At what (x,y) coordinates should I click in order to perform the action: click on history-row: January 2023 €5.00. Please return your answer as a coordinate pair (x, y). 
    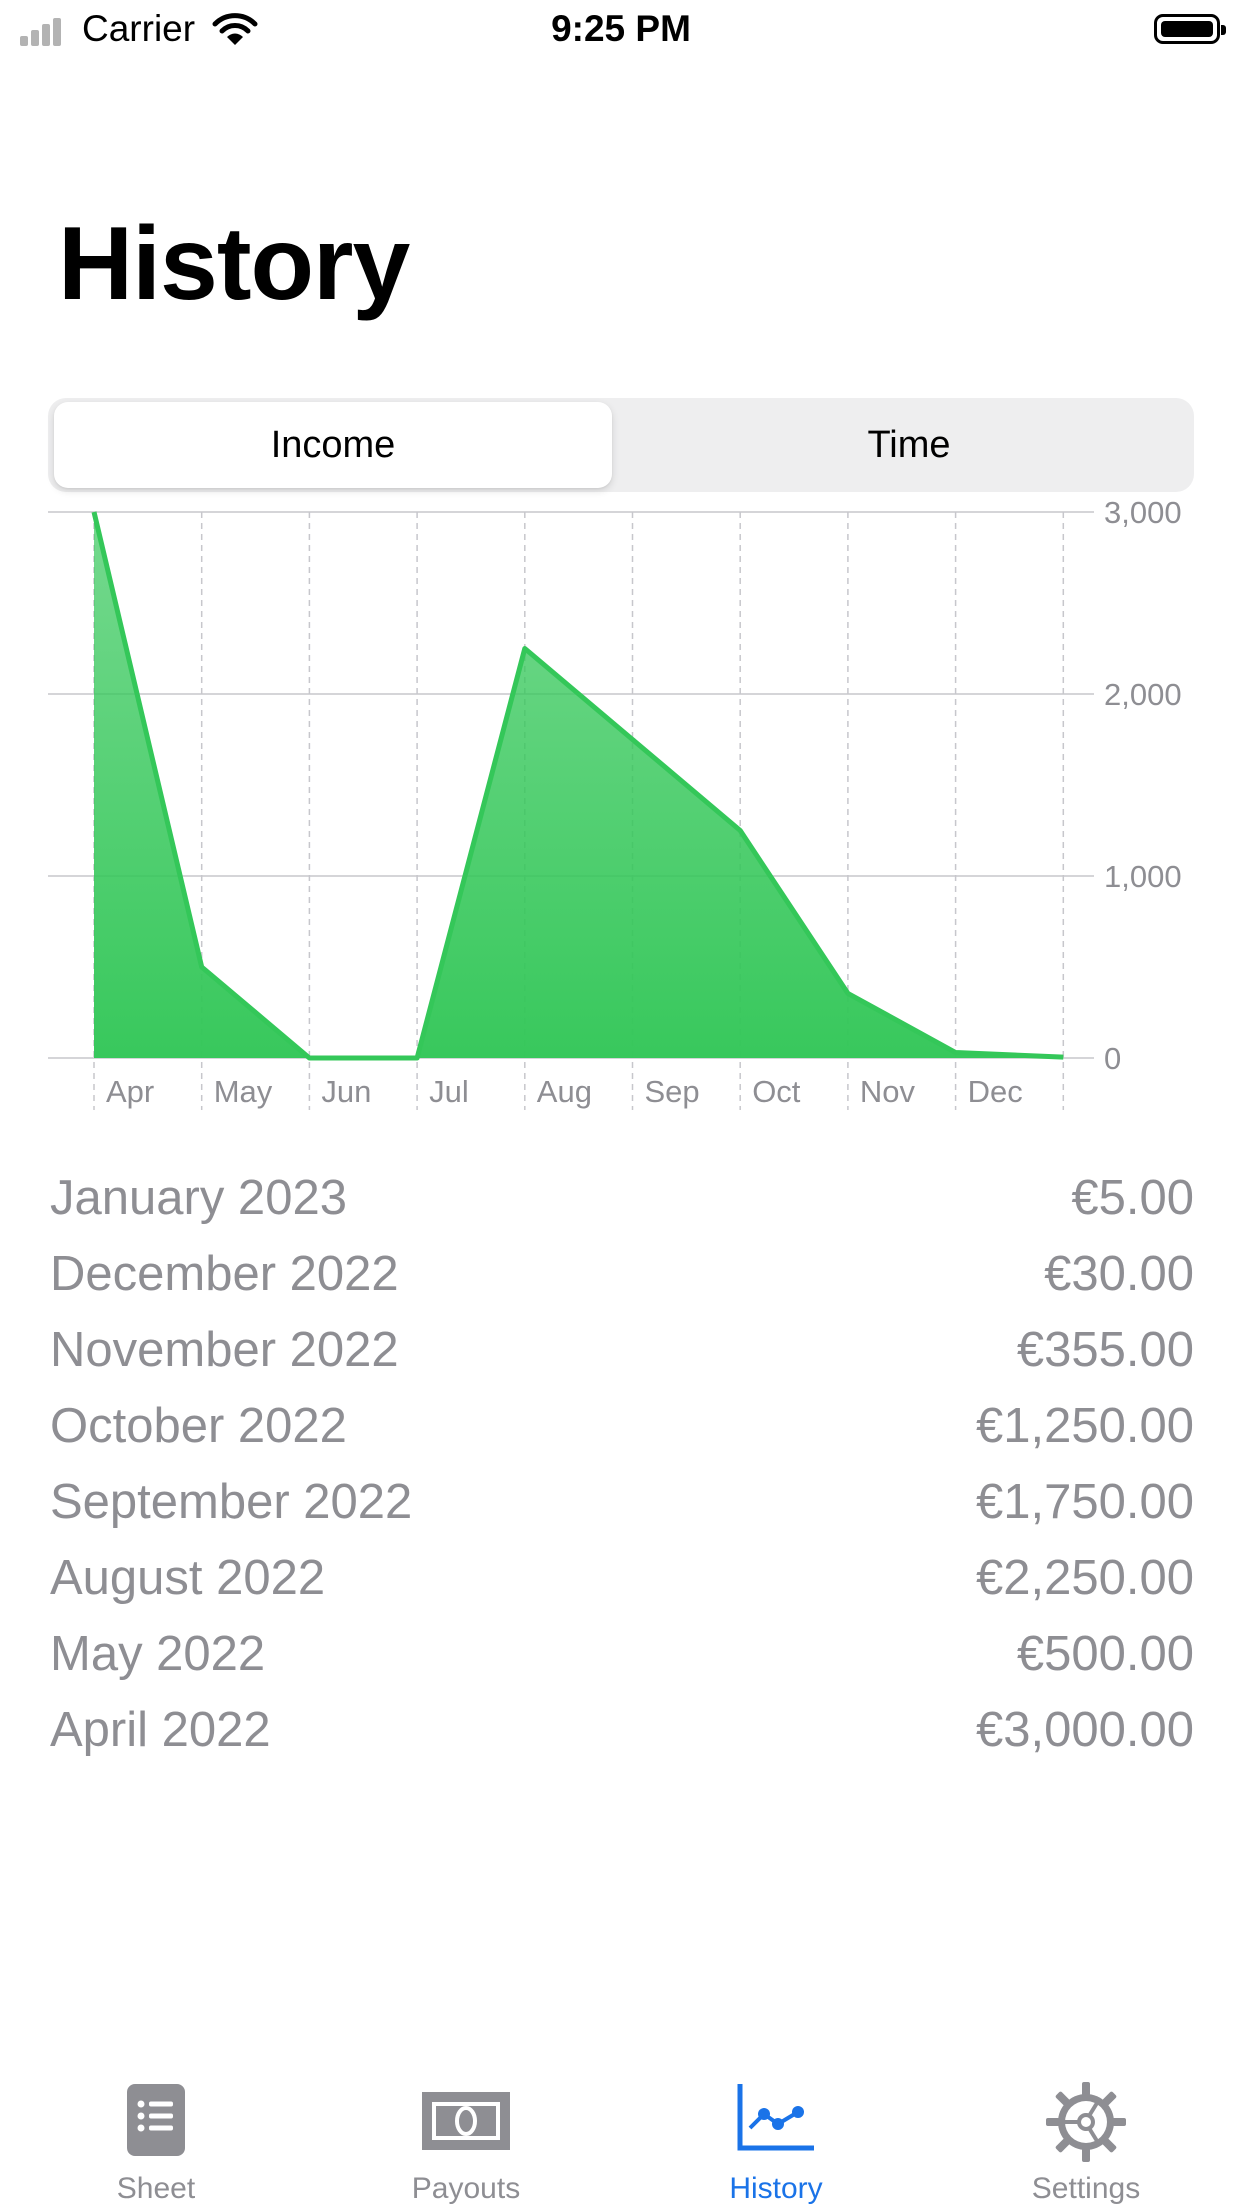
    Looking at the image, I should click on (622, 1198).